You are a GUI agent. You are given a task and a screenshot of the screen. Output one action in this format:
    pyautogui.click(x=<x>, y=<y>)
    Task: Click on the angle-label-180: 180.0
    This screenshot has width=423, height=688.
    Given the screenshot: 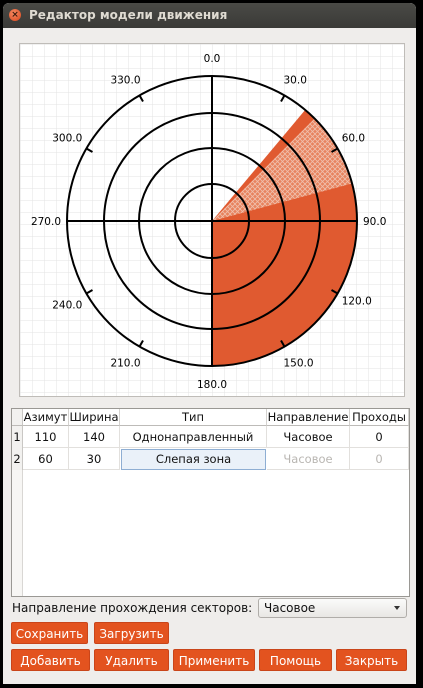 What is the action you would take?
    pyautogui.click(x=212, y=385)
    